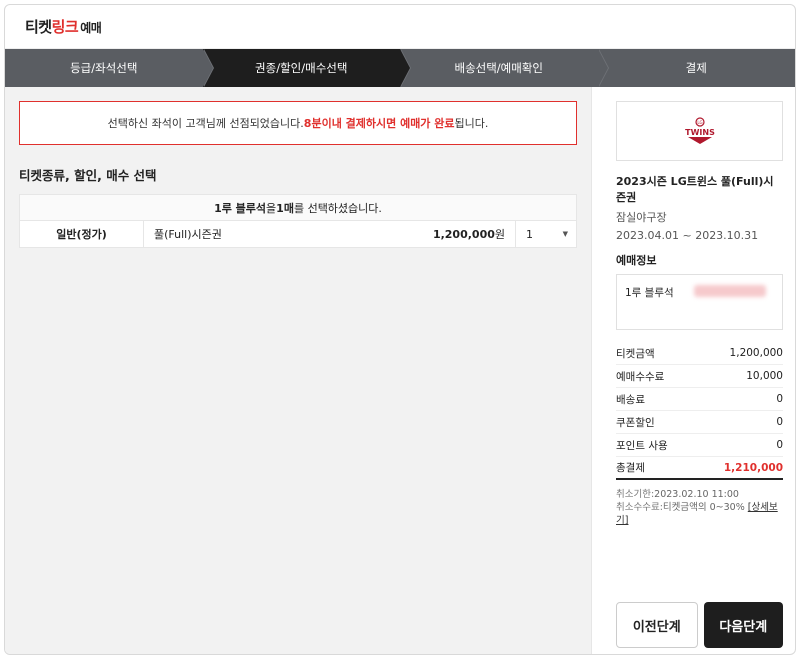  I want to click on twins-logo-icon: LG TWINS, so click(700, 130).